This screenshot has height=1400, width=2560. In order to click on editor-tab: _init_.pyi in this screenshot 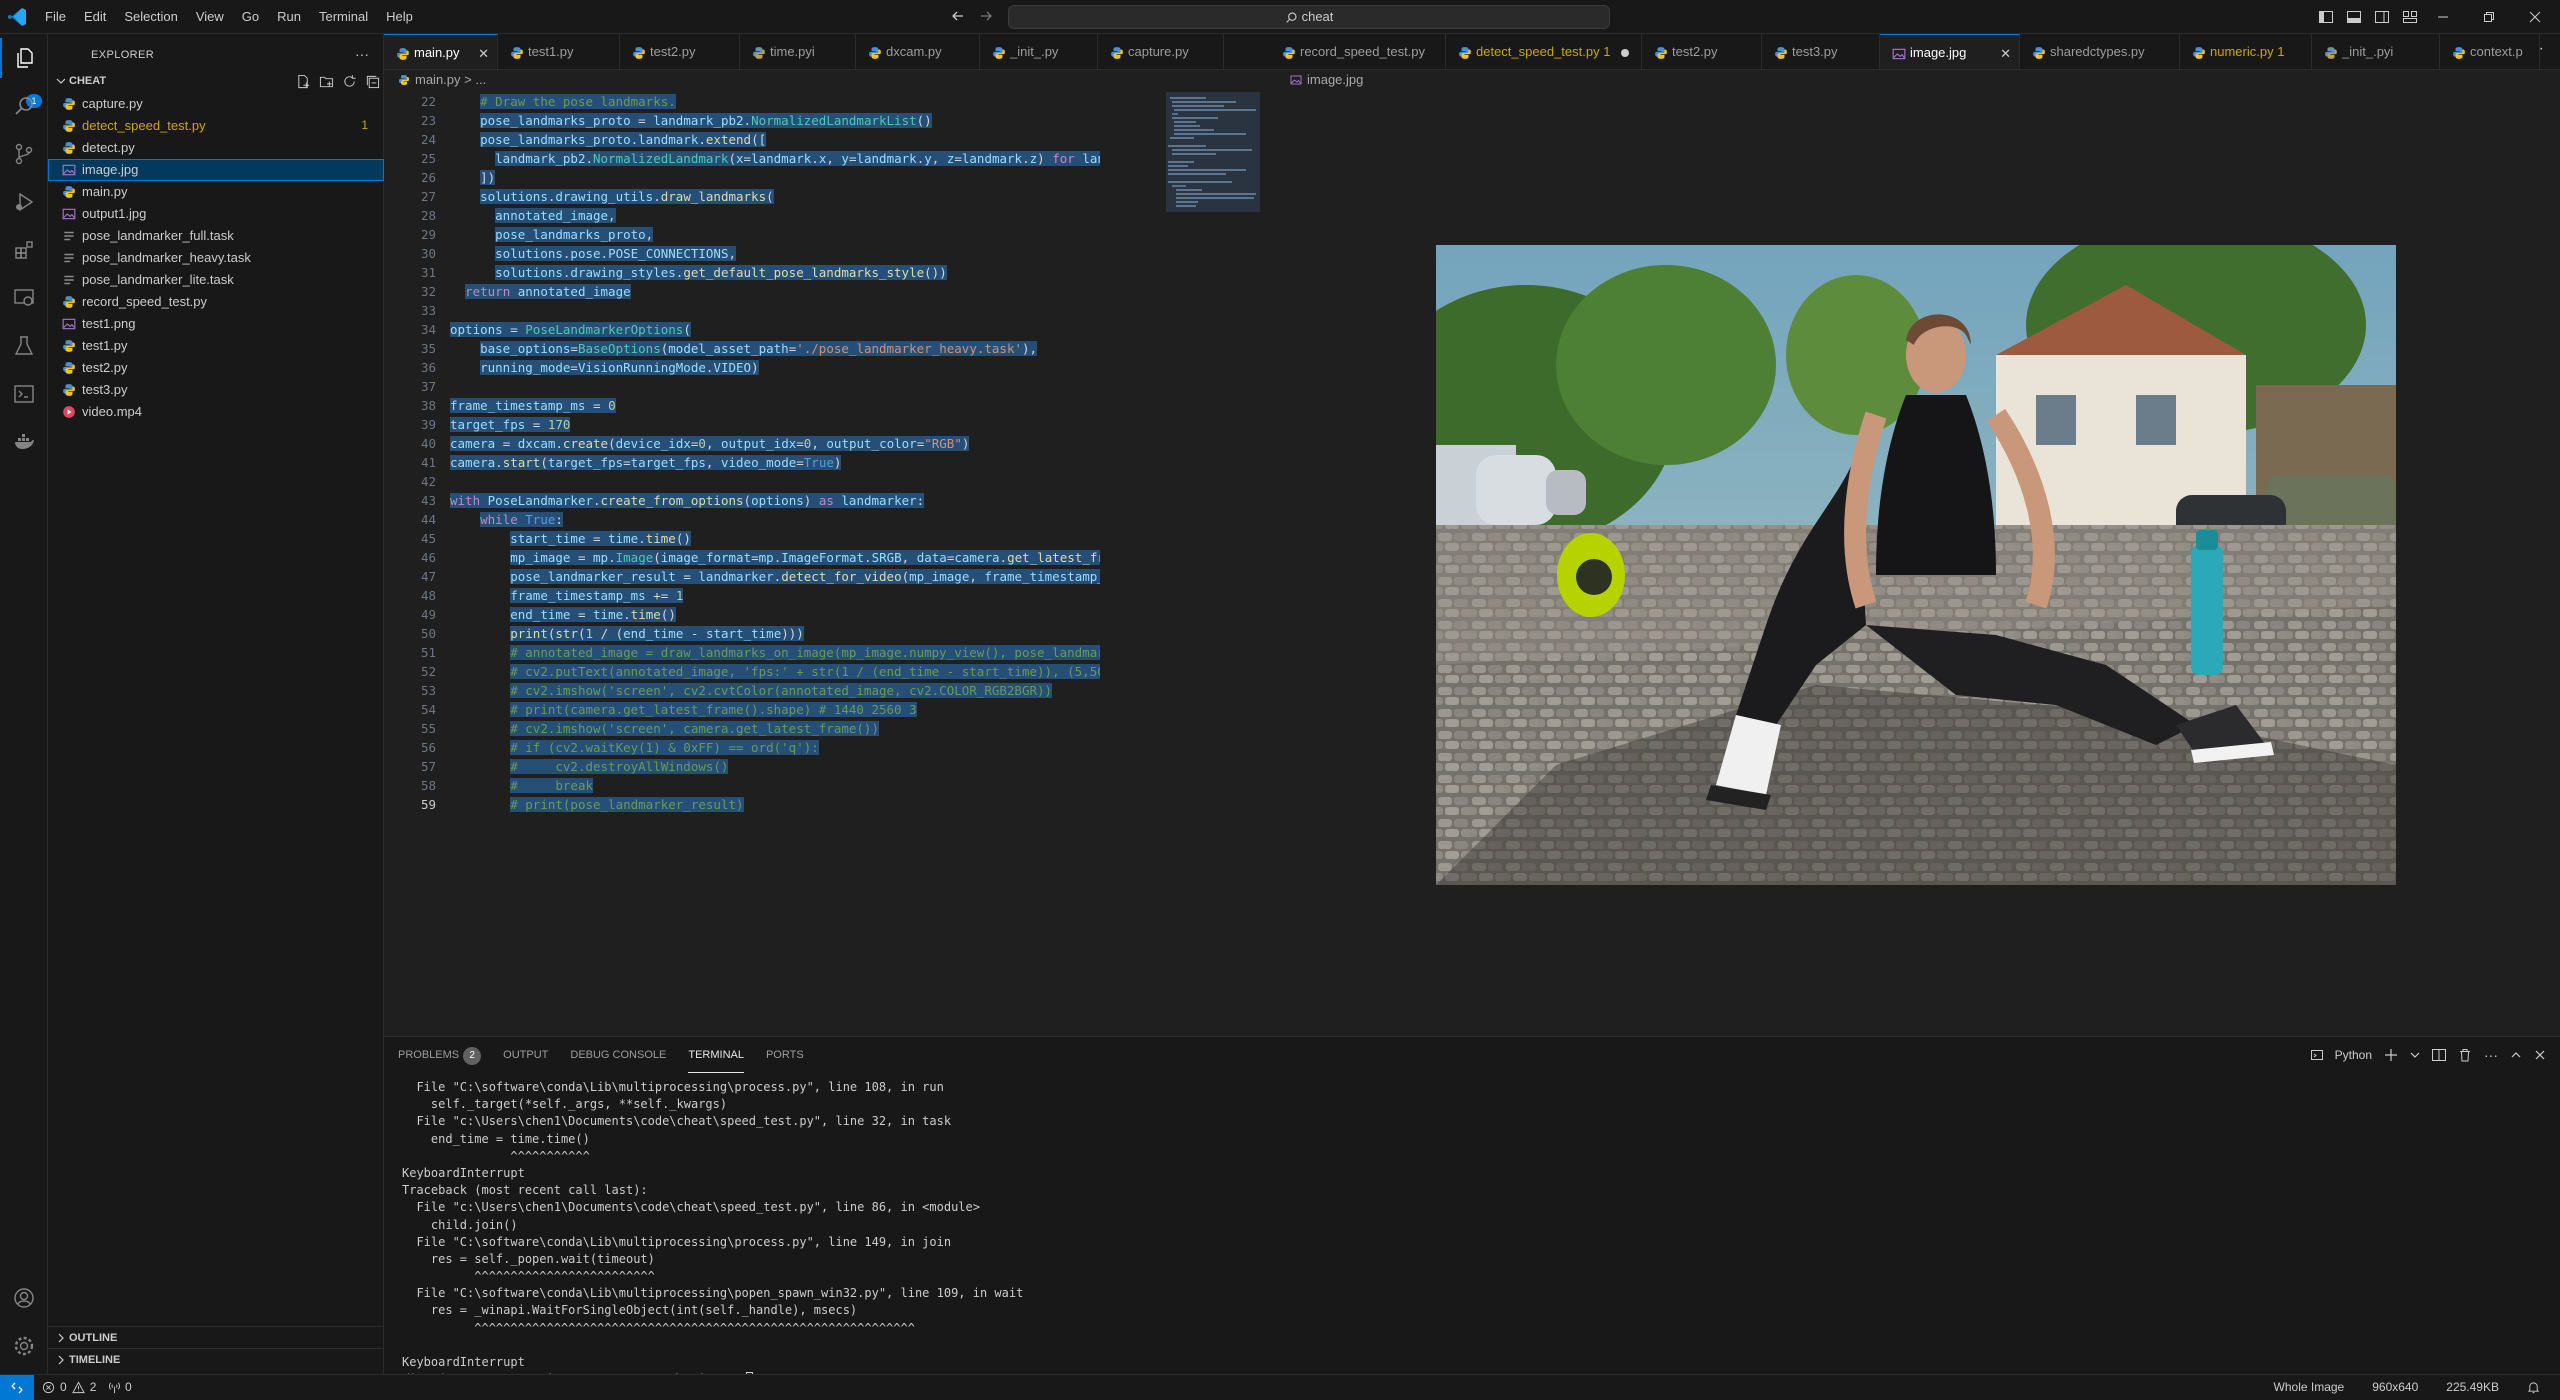, I will do `click(2376, 51)`.